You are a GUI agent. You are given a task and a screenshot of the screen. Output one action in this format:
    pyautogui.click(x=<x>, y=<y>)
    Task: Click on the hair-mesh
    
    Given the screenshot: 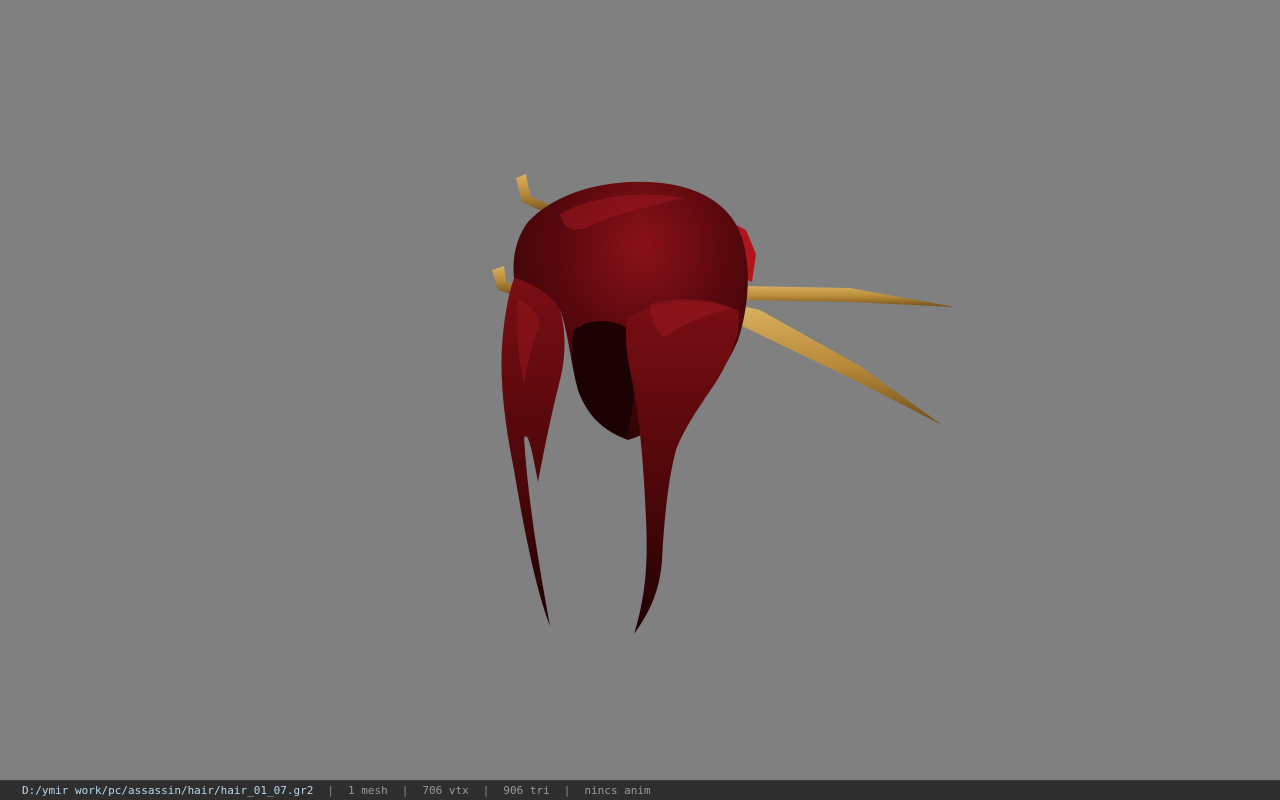 What is the action you would take?
    pyautogui.click(x=624, y=407)
    